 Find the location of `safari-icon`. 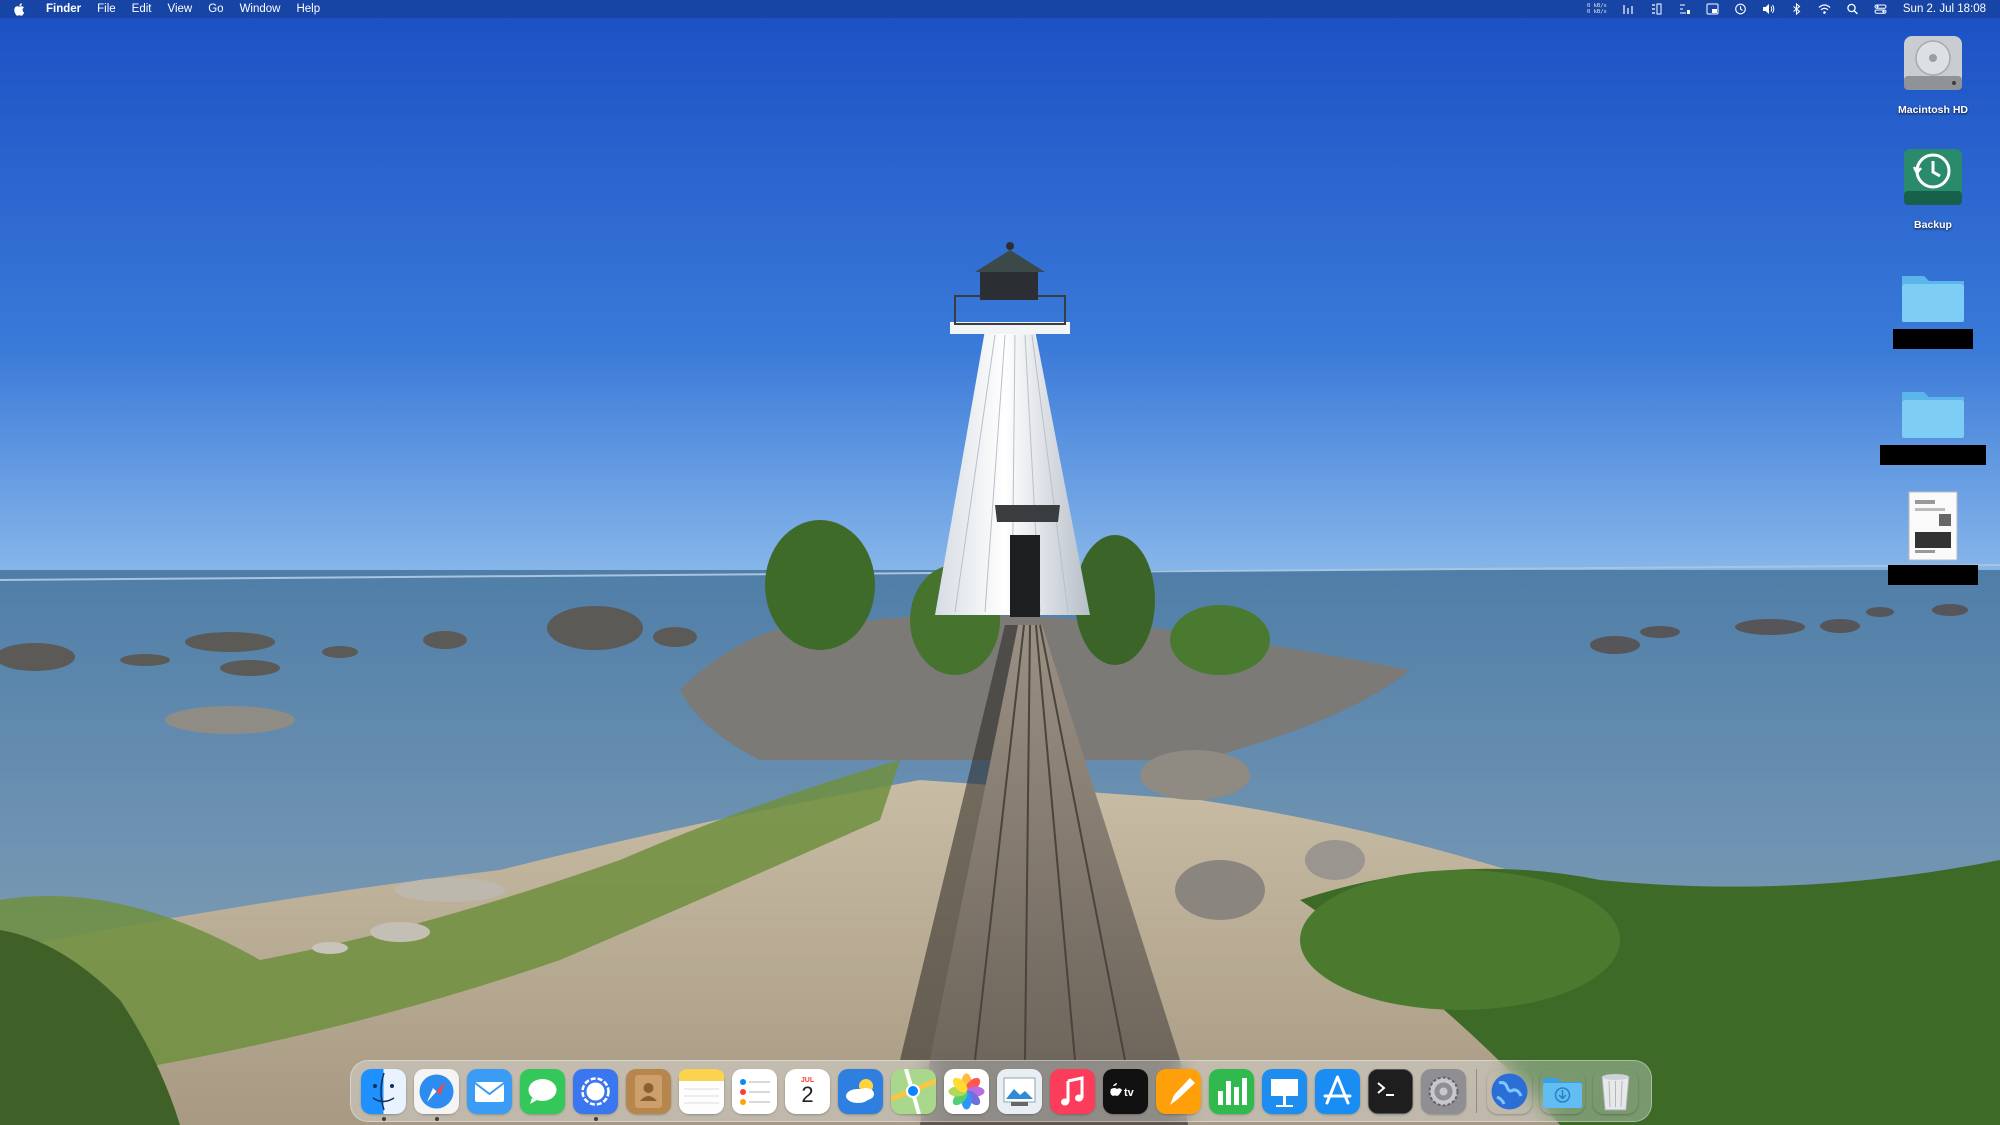

safari-icon is located at coordinates (436, 1091).